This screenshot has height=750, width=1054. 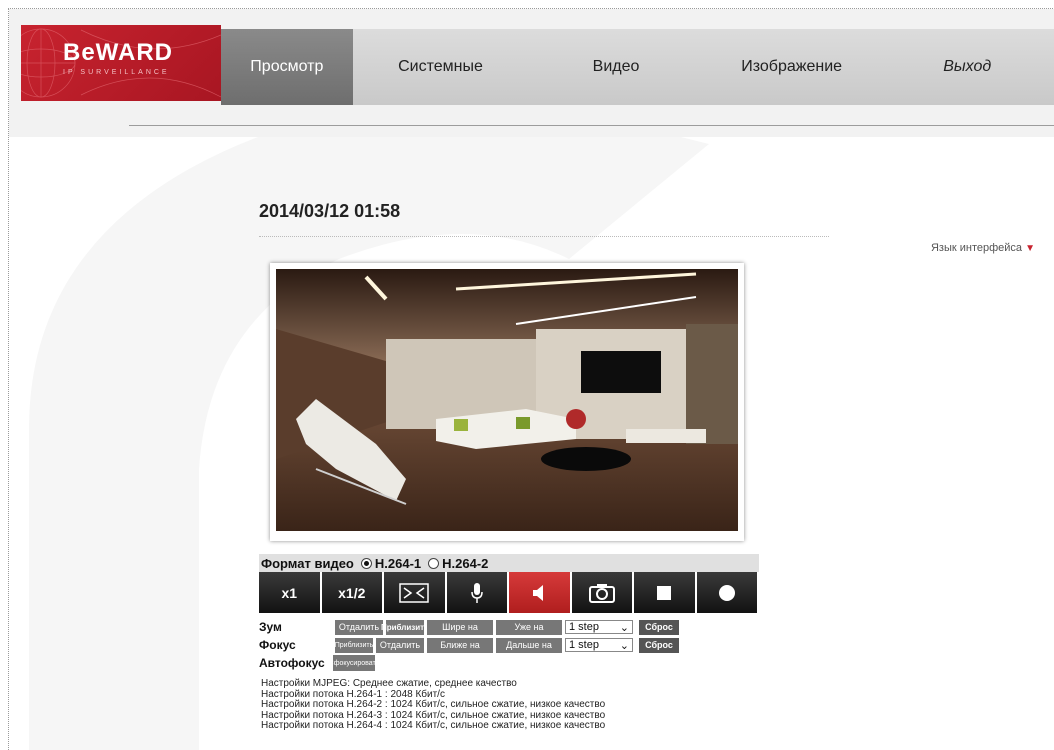 I want to click on focus-closer-button: Ближе на, so click(x=460, y=645).